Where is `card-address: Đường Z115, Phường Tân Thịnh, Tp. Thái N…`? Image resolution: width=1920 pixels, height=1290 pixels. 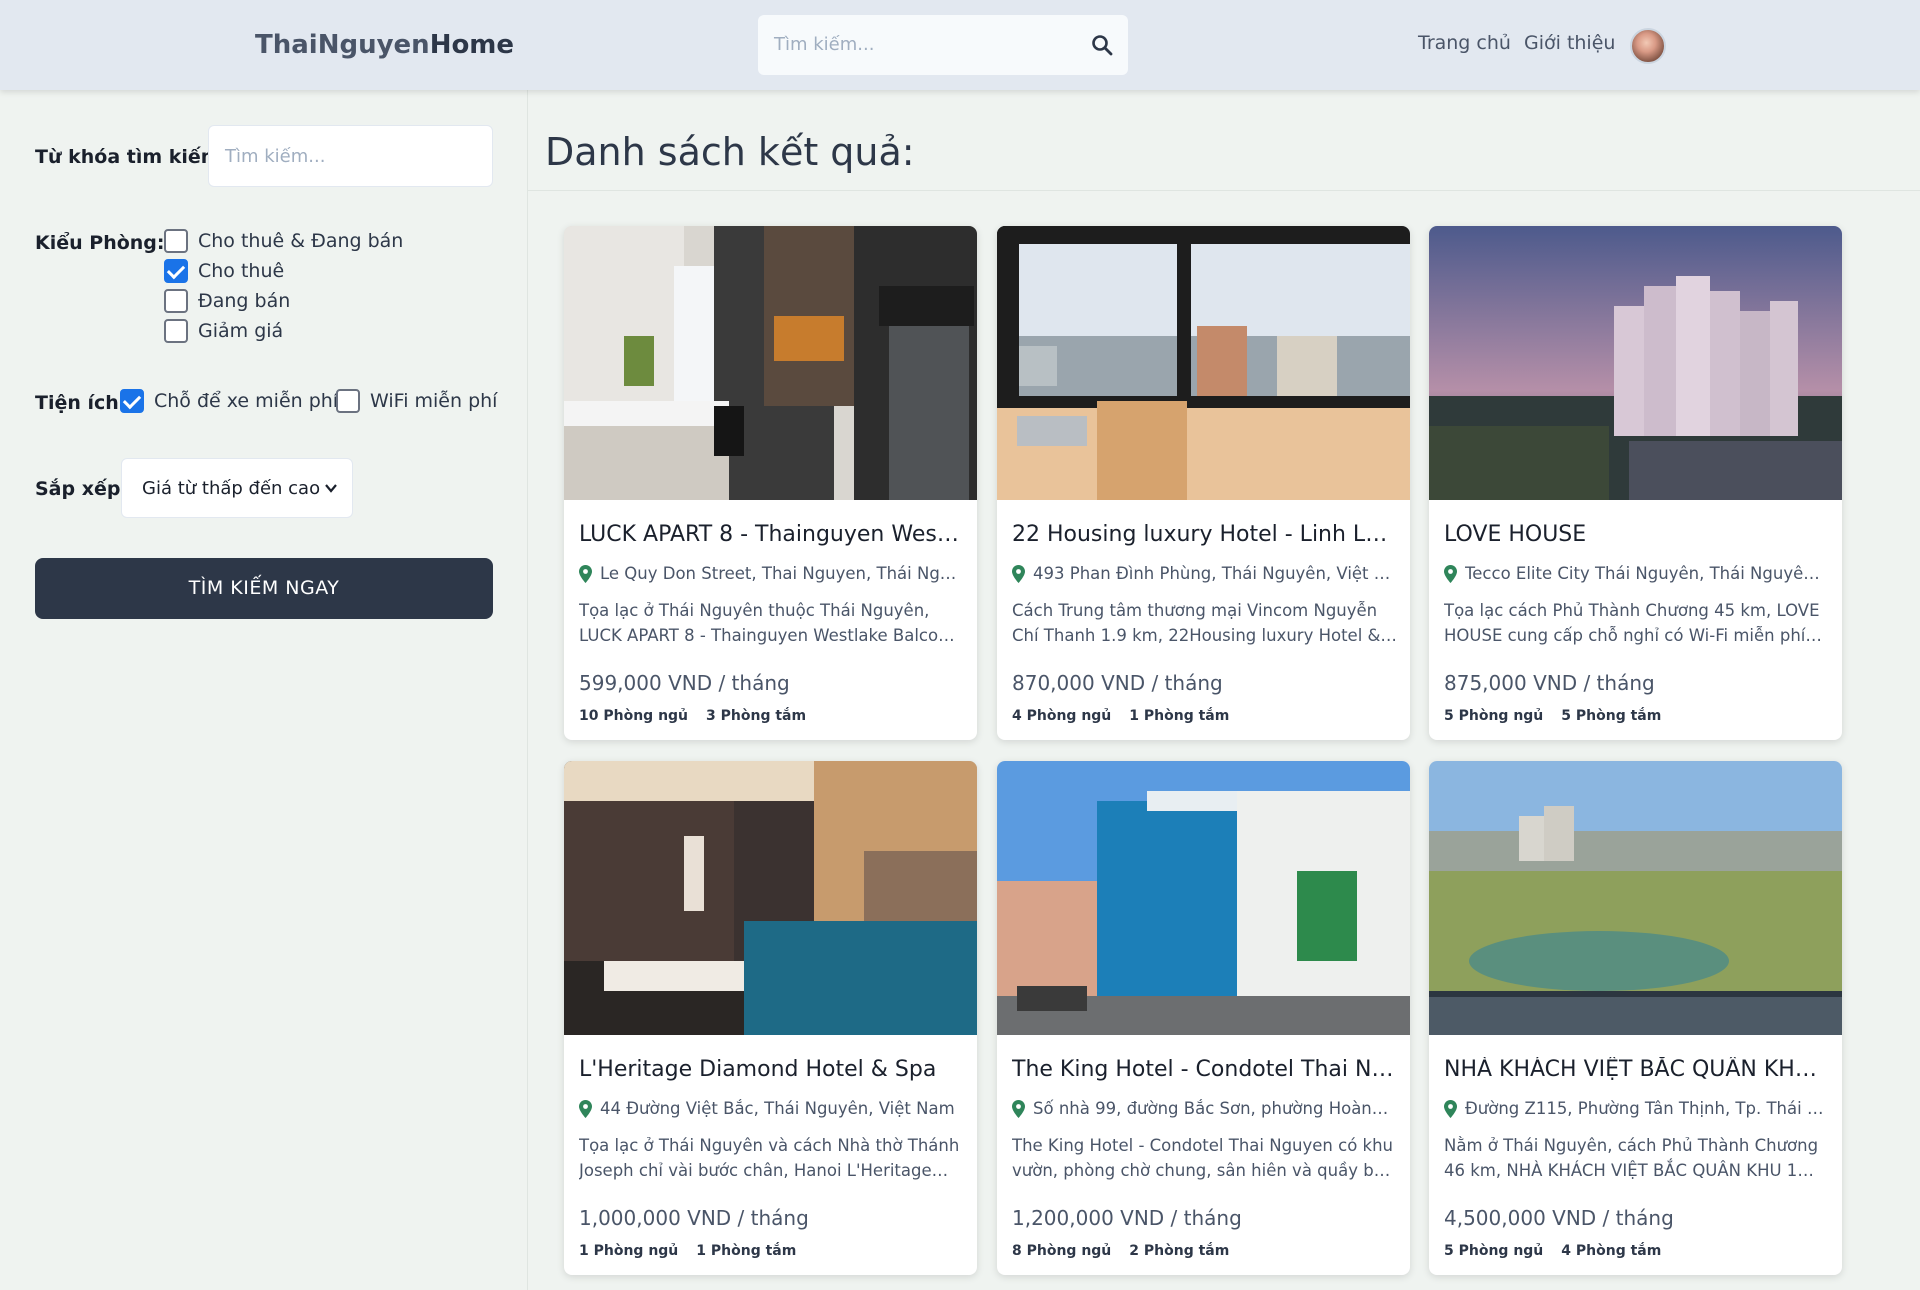 card-address: Đường Z115, Phường Tân Thịnh, Tp. Thái N… is located at coordinates (1636, 1108).